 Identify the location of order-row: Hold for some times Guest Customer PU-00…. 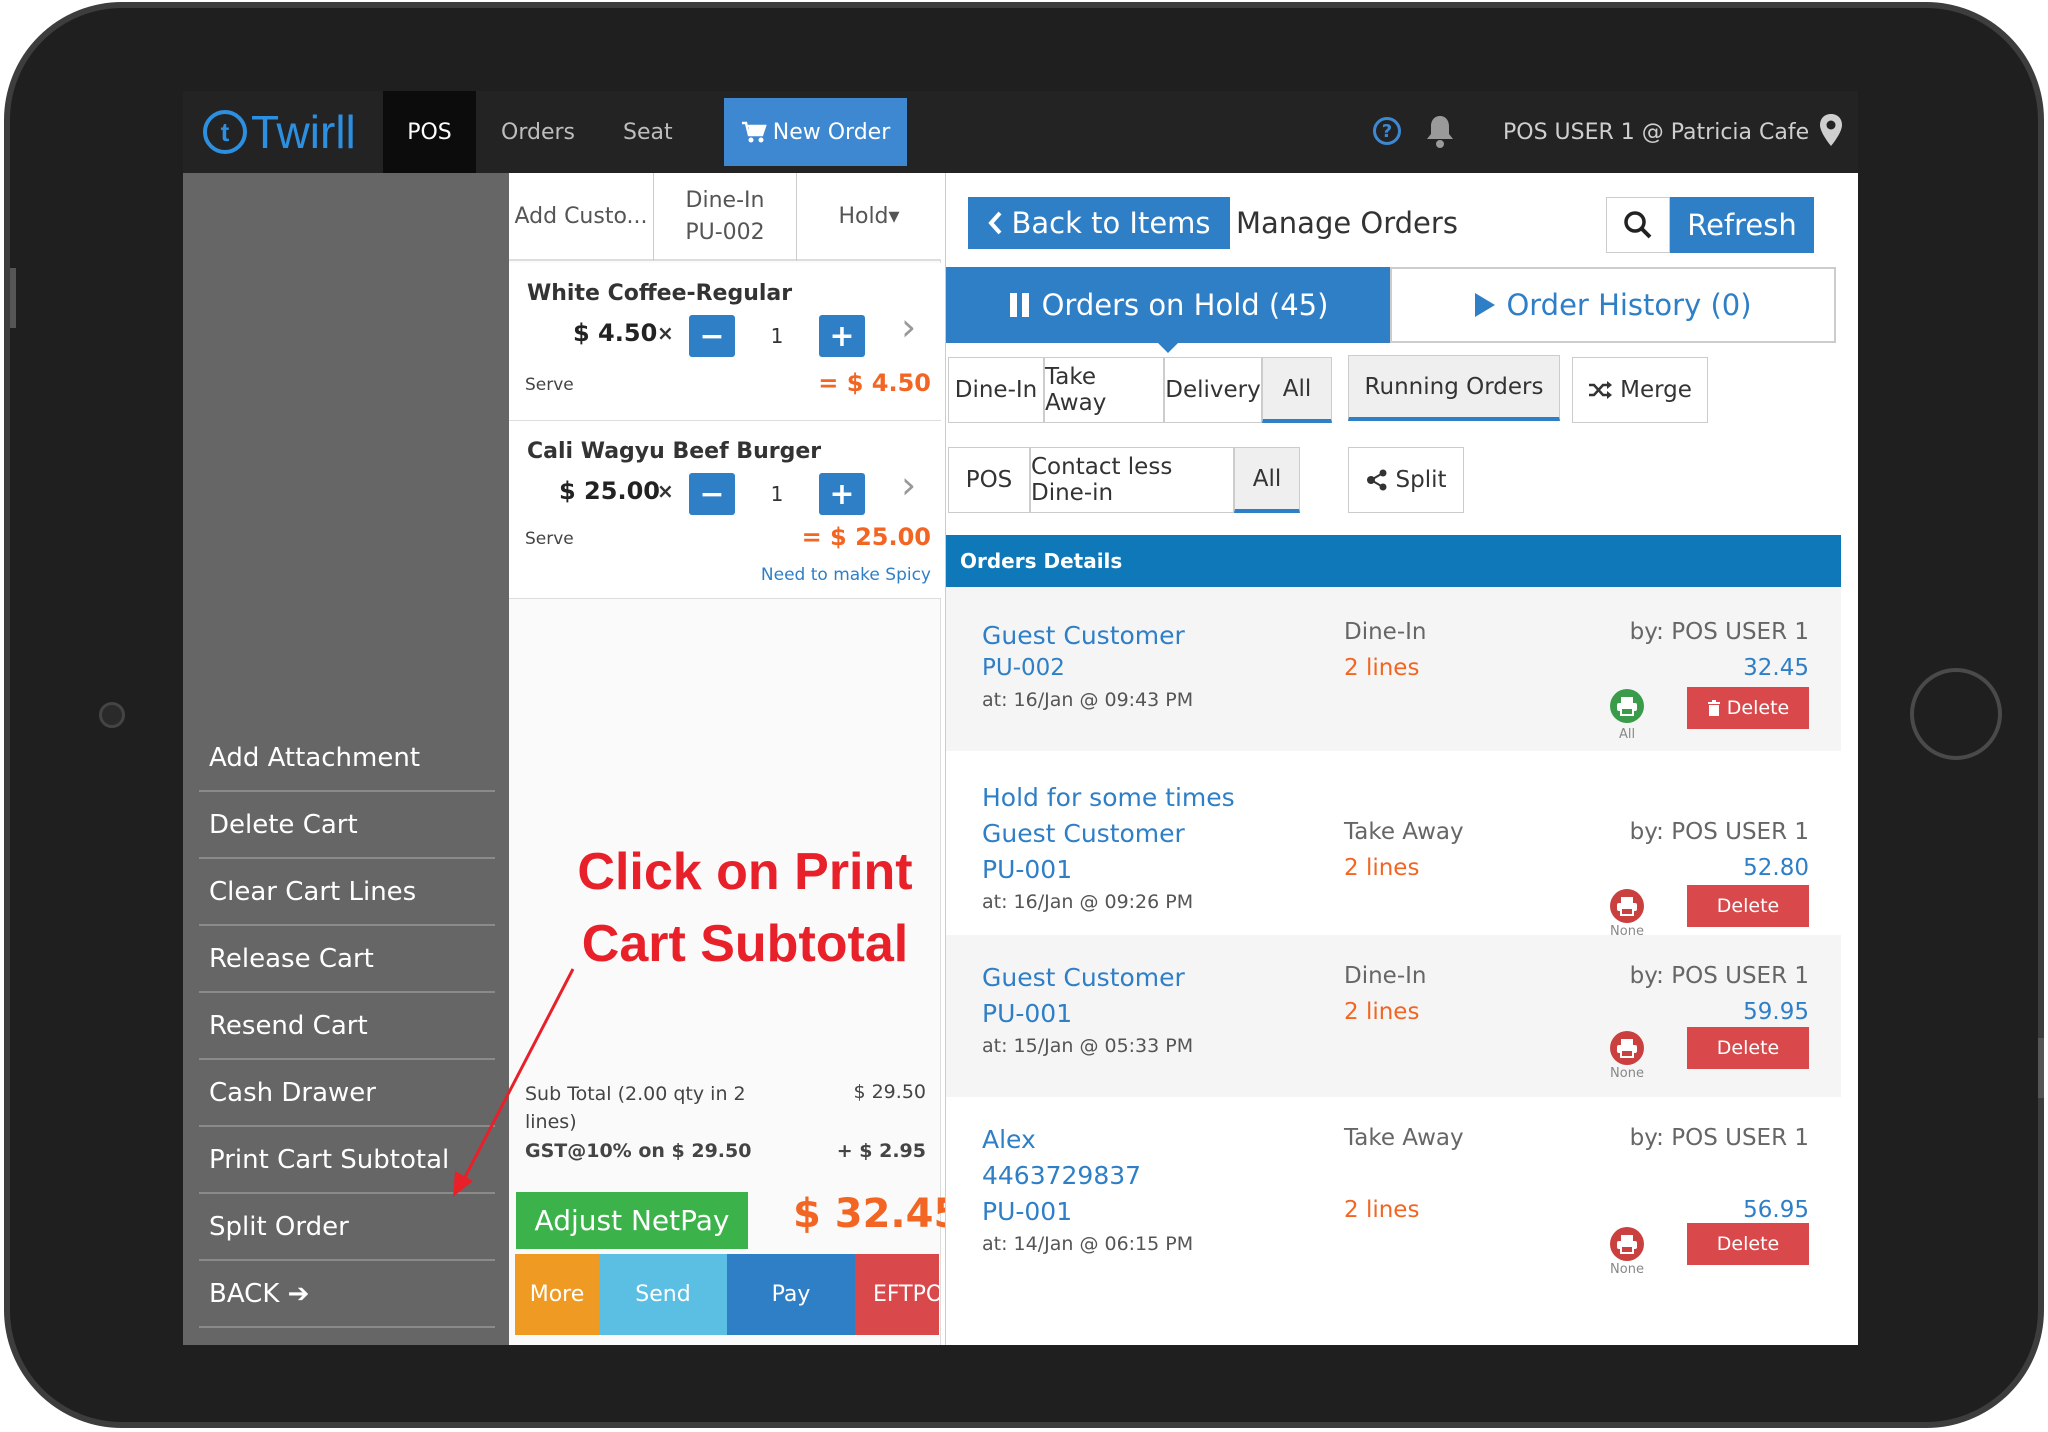
(1393, 845).